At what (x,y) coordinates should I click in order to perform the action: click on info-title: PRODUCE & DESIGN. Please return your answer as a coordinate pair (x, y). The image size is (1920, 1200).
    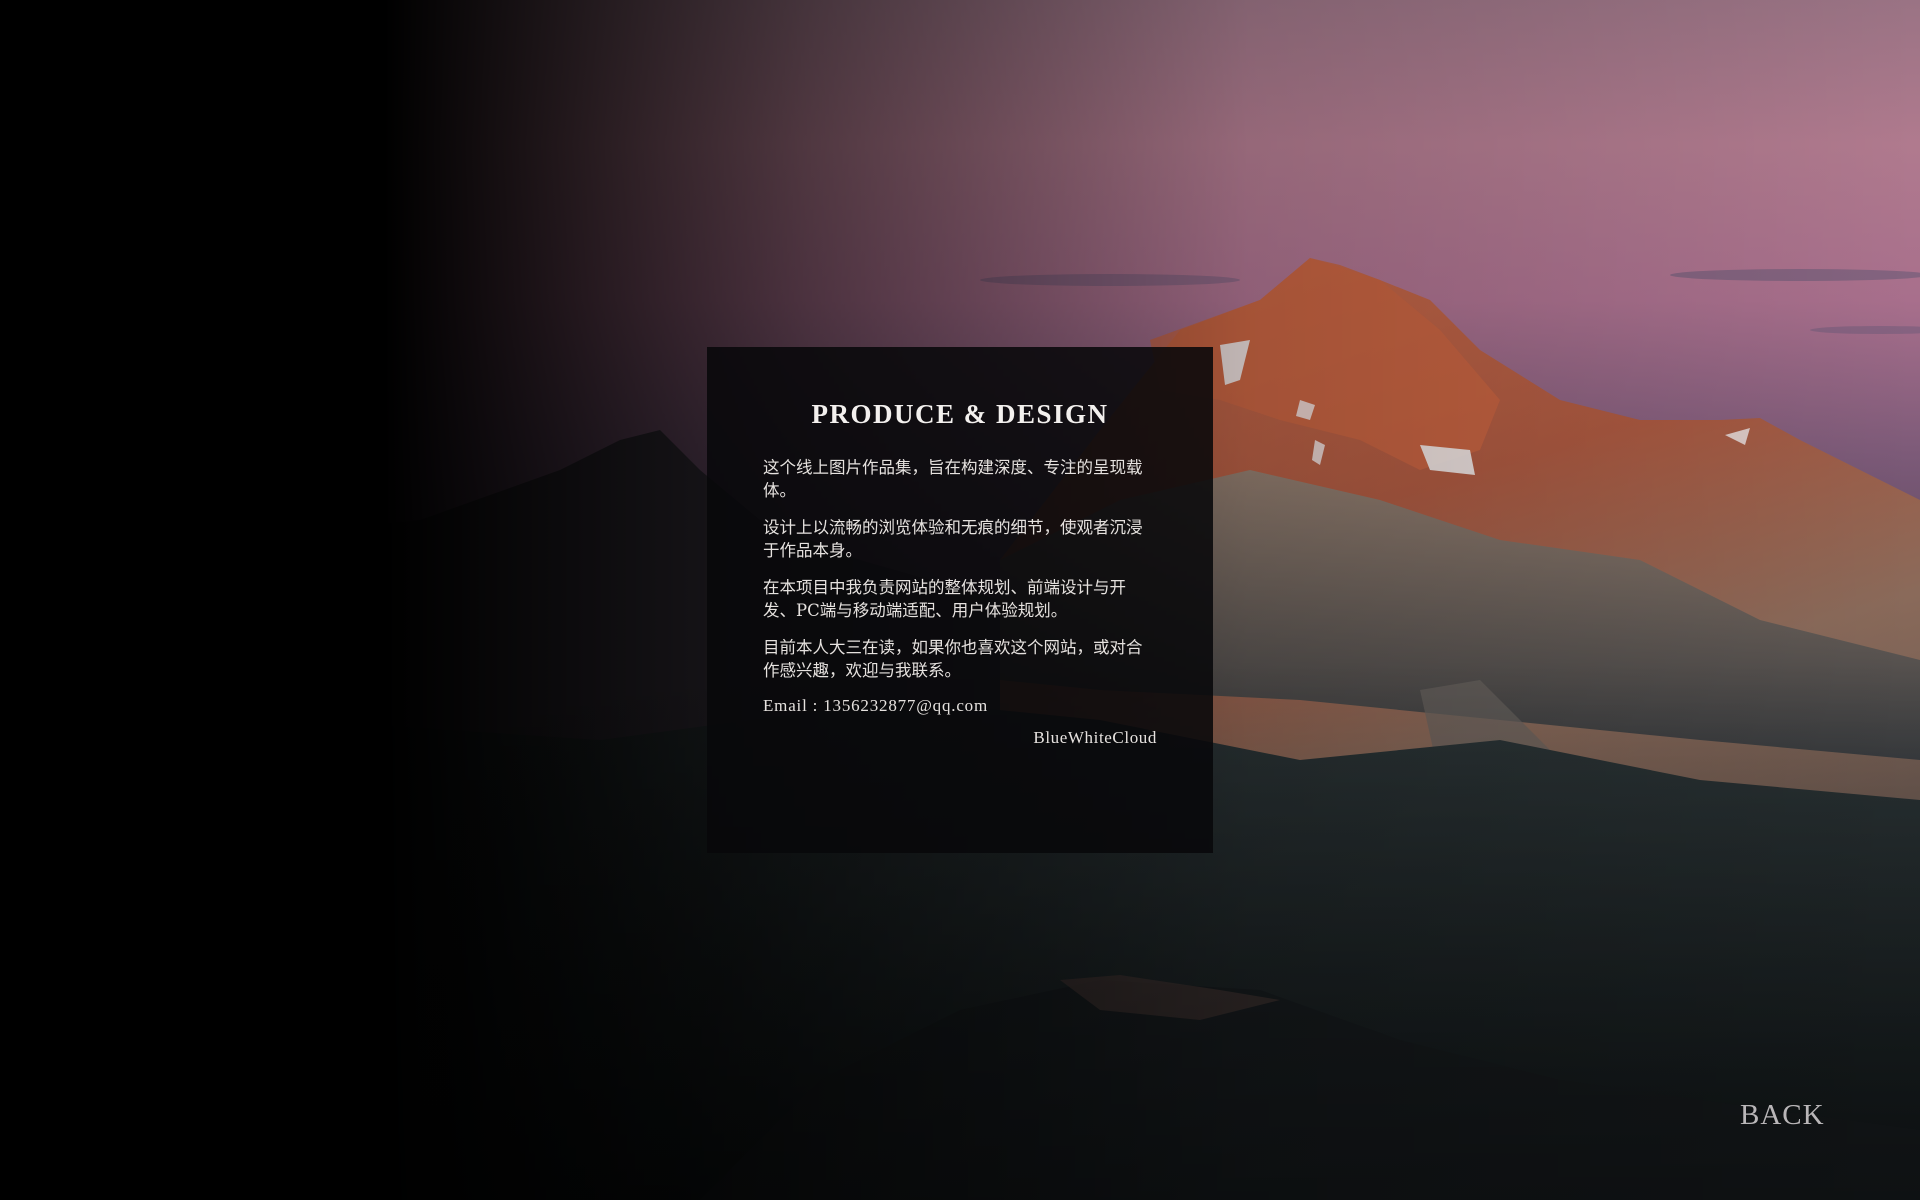
    Looking at the image, I should click on (960, 414).